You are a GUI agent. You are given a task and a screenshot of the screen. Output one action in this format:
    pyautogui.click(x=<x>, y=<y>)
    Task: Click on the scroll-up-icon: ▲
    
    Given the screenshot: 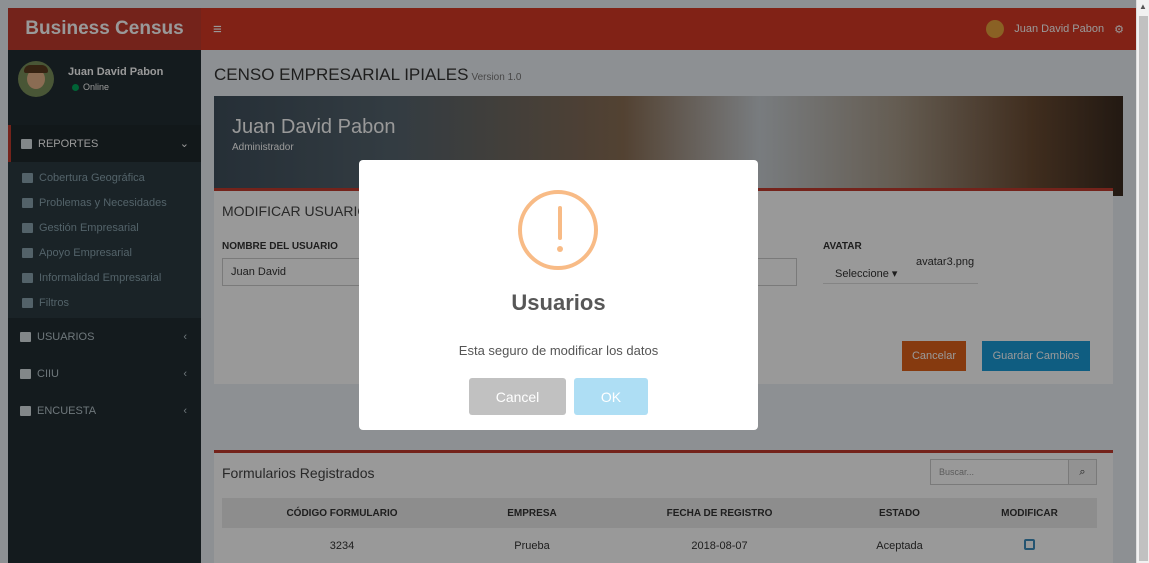 What is the action you would take?
    pyautogui.click(x=1143, y=6)
    